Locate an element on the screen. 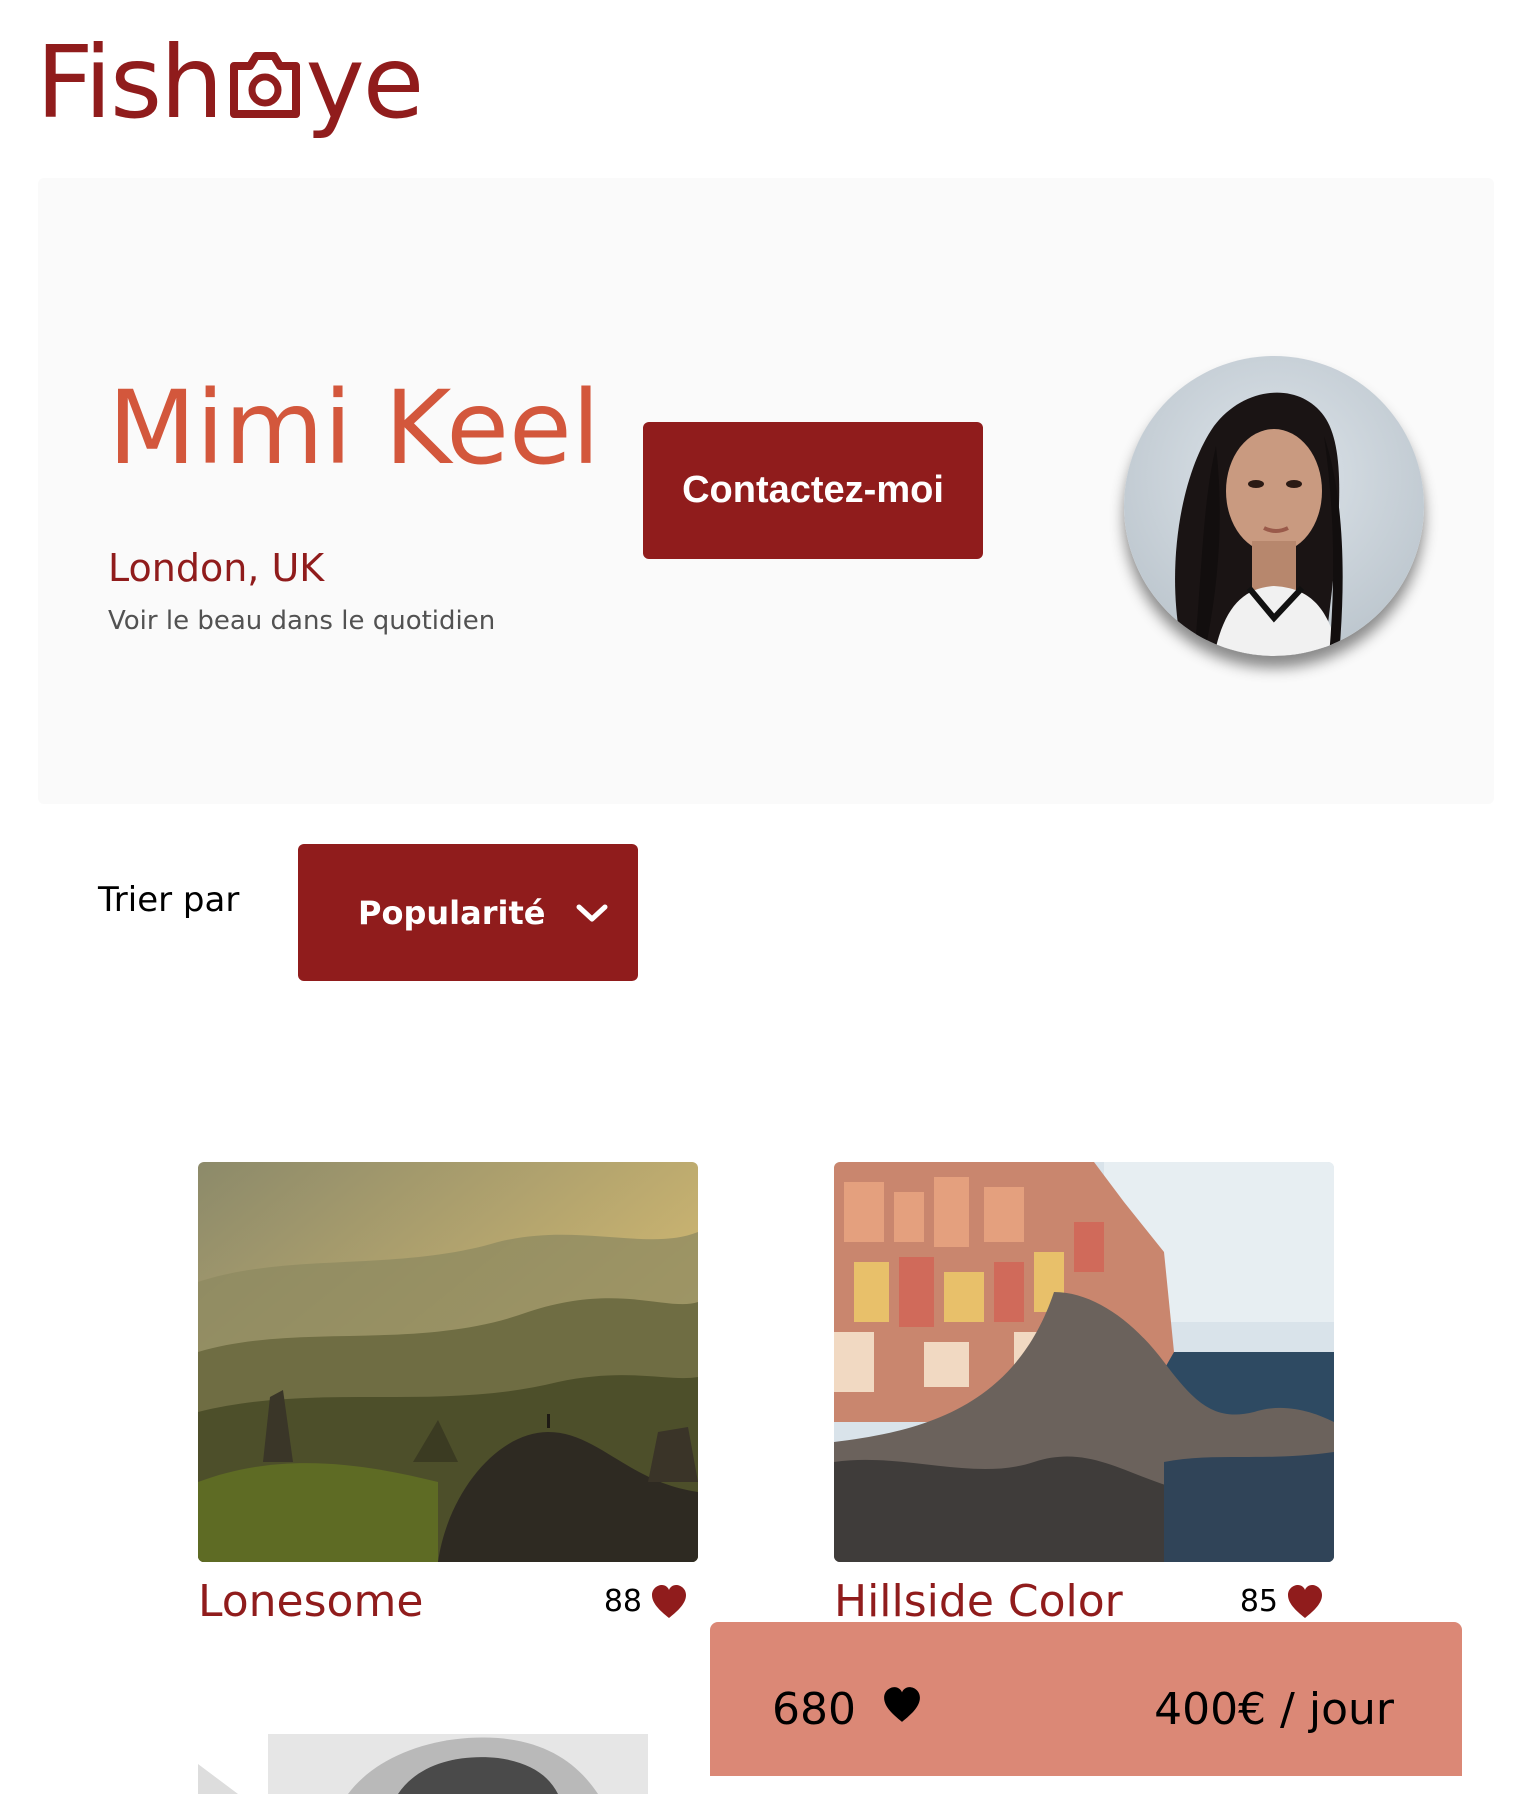  logo-text-suffix: ye is located at coordinates (365, 82).